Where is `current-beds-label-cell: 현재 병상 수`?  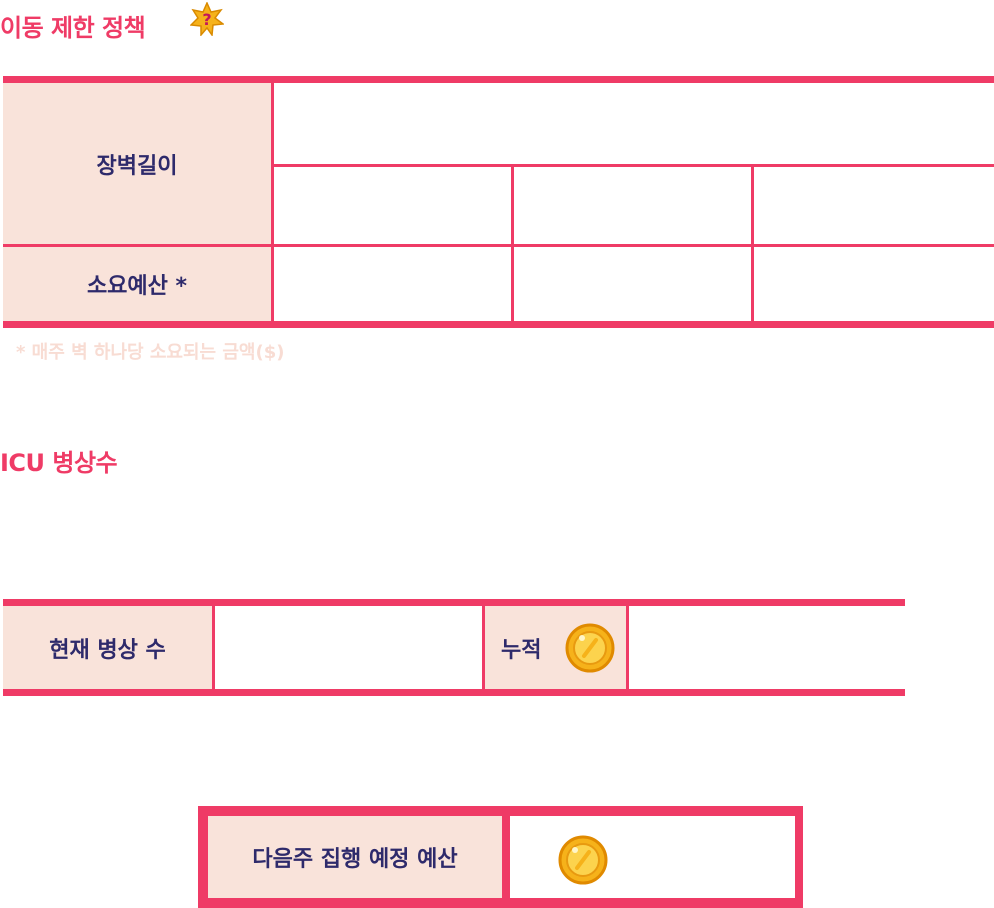 current-beds-label-cell: 현재 병상 수 is located at coordinates (107, 647).